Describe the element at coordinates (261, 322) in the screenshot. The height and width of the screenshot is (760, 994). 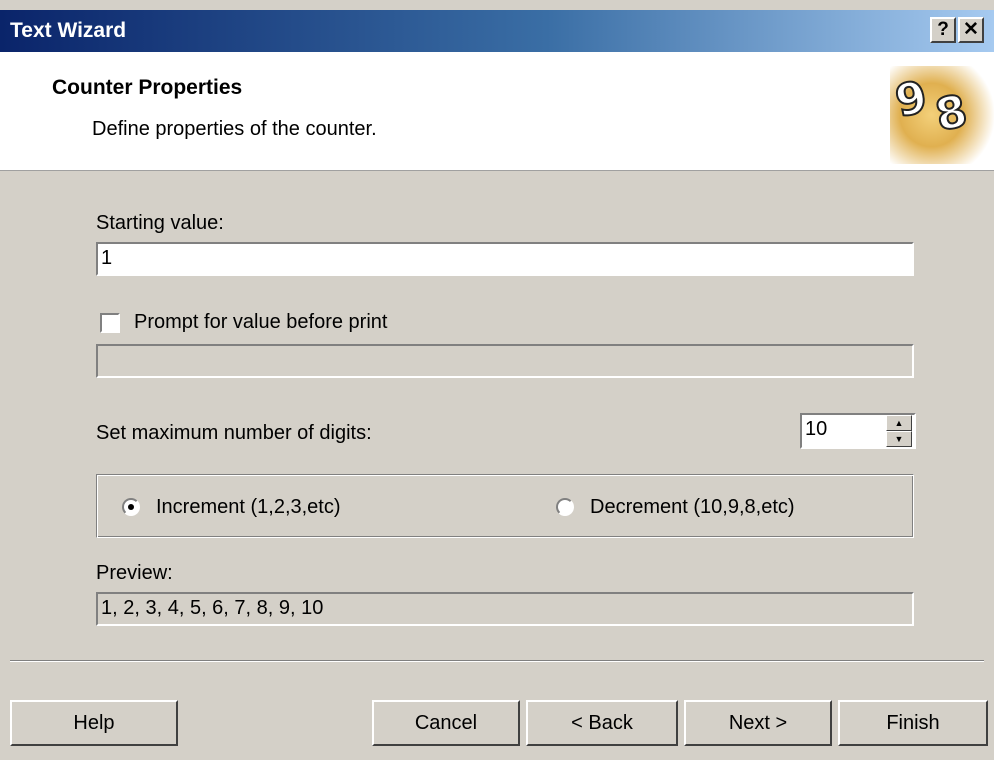
I see `prompt-label: Prompt for value before print` at that location.